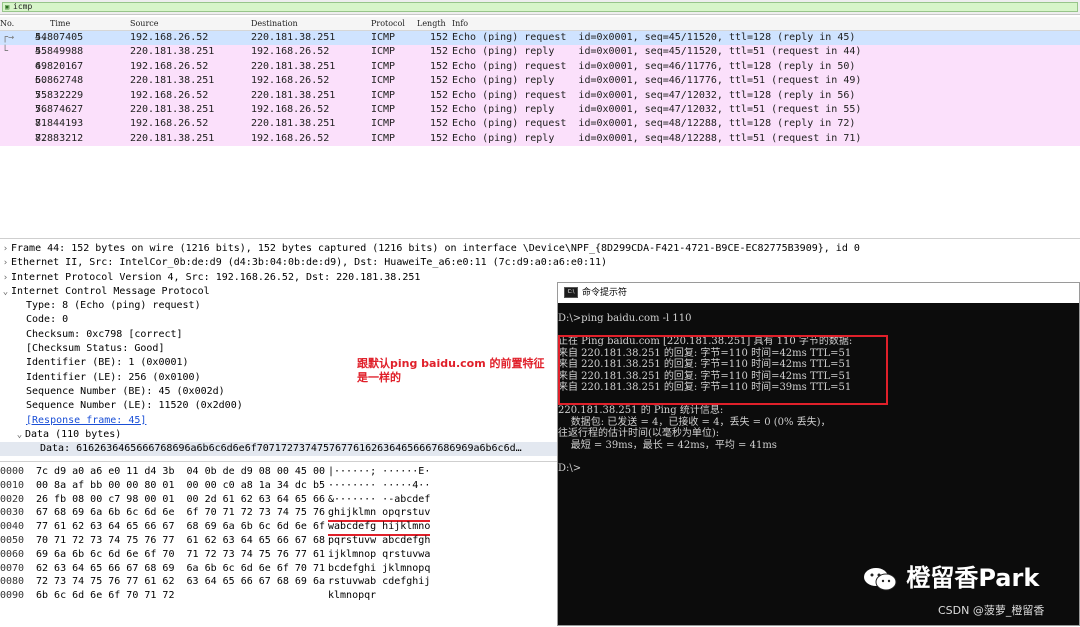  Describe the element at coordinates (694, 422) in the screenshot. I see `cmd-line: 数据包: 已发送 = 4，已接收 = 4，丢失 = 0 (0% 丢失)，` at that location.